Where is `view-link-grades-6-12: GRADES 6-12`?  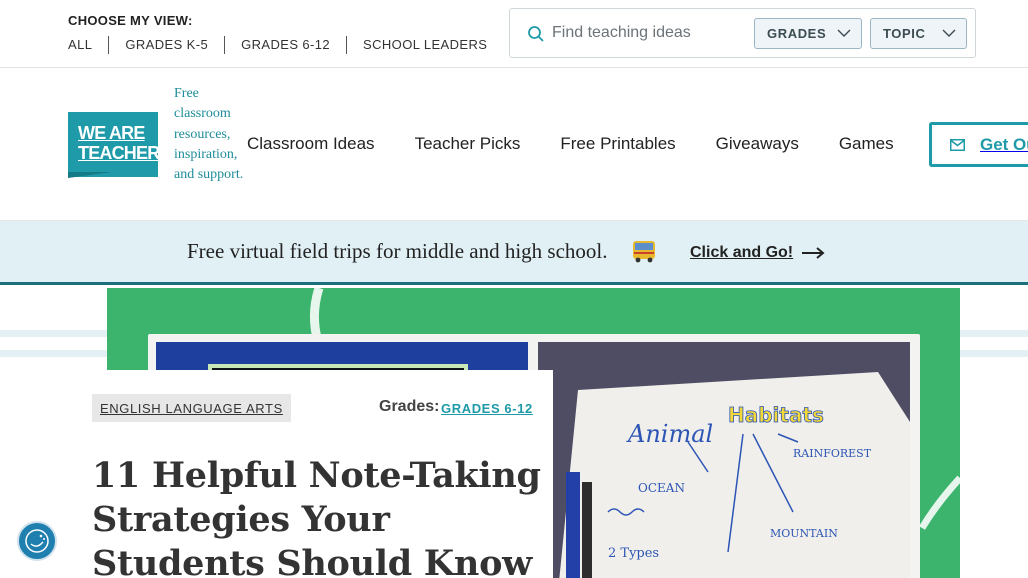 view-link-grades-6-12: GRADES 6-12 is located at coordinates (285, 45).